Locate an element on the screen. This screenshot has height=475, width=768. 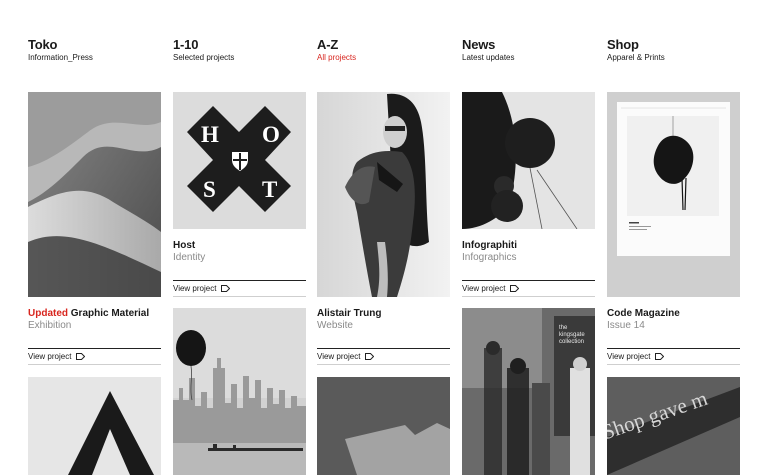
project-category: Website is located at coordinates (335, 325).